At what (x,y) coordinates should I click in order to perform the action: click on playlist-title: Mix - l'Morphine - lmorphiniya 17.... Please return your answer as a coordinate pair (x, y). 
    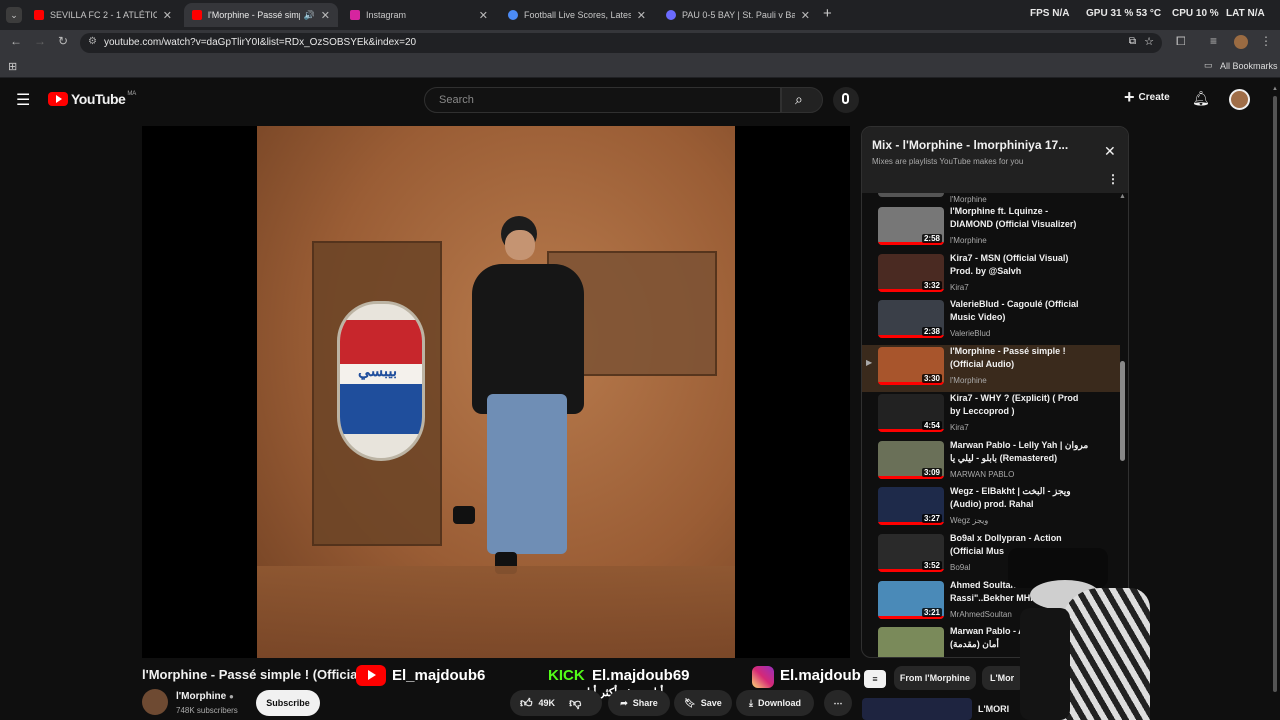
    Looking at the image, I should click on (970, 145).